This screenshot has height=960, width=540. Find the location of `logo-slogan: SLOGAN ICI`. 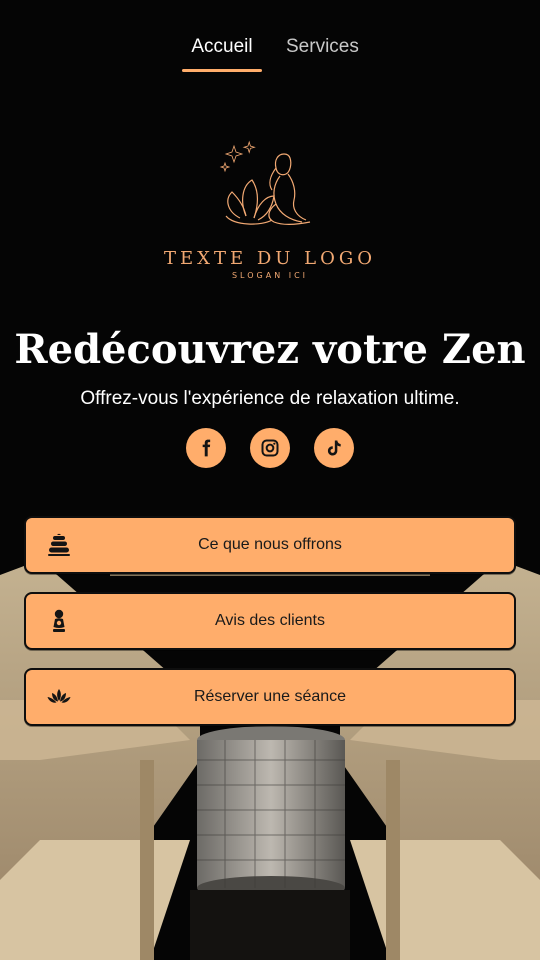

logo-slogan: SLOGAN ICI is located at coordinates (270, 275).